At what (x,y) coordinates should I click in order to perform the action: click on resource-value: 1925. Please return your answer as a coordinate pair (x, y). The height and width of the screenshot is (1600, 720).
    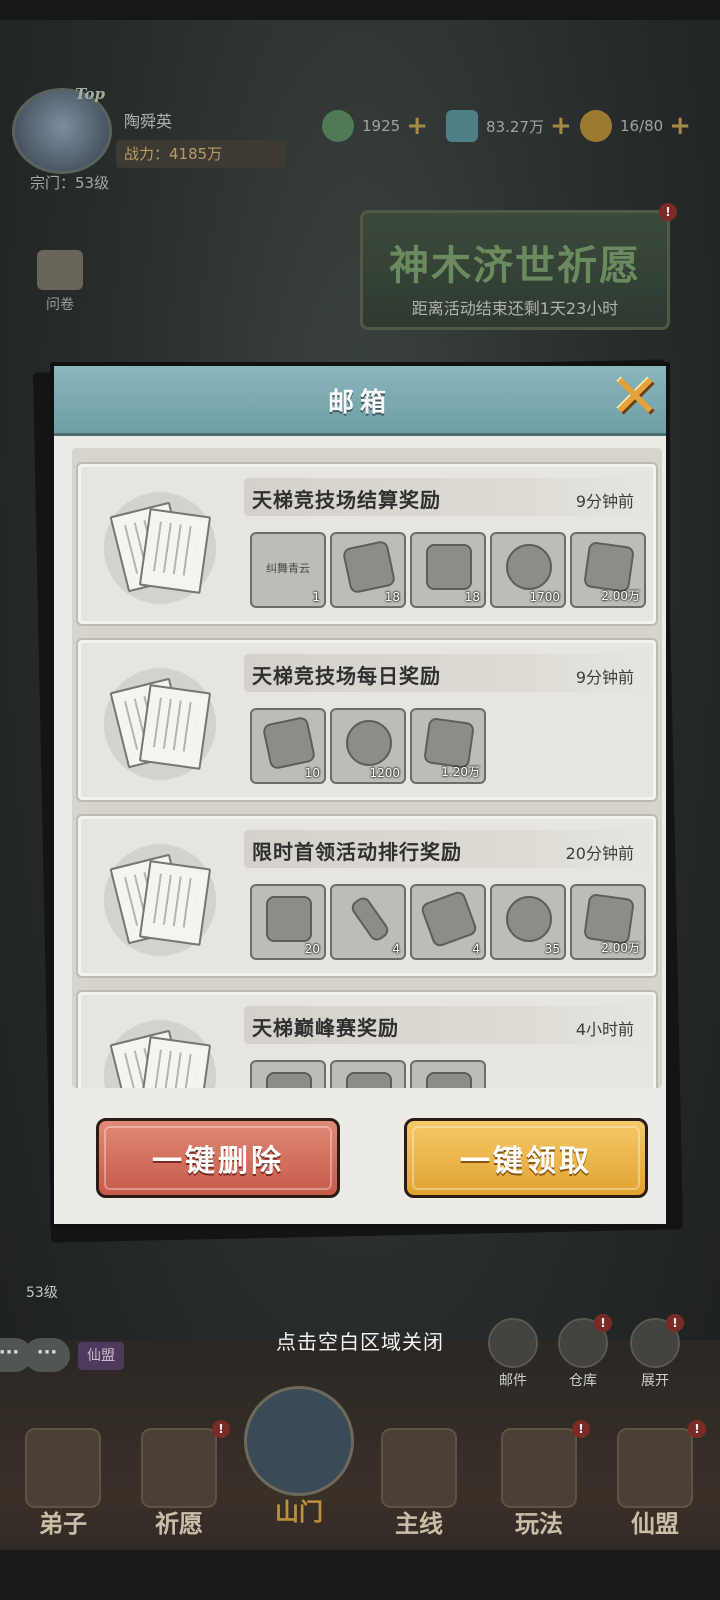
    Looking at the image, I should click on (381, 126).